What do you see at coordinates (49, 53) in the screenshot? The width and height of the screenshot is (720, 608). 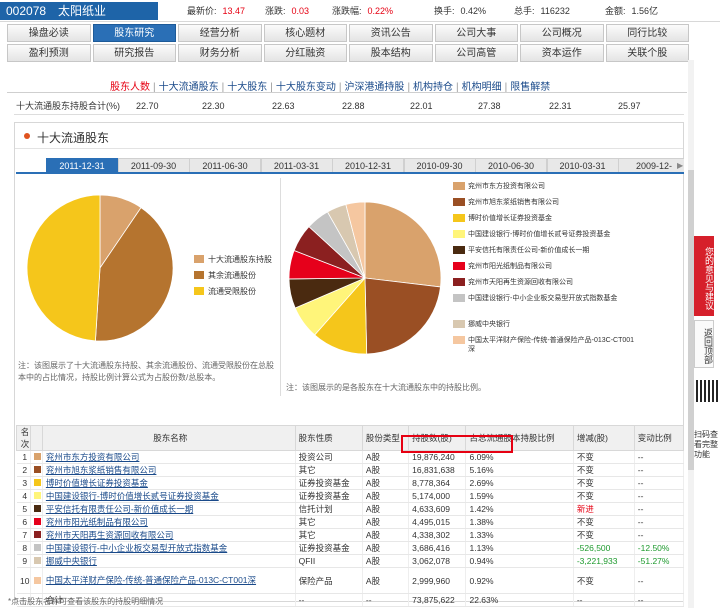 I see `nav-button: 盈利预测` at bounding box center [49, 53].